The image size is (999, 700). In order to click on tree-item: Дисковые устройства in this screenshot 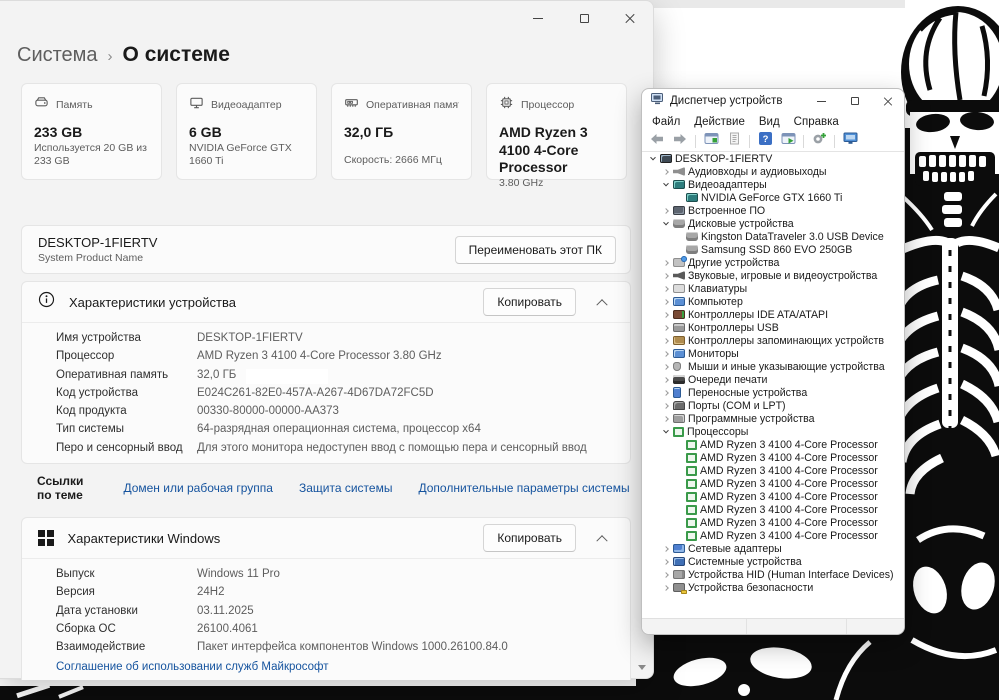, I will do `click(773, 223)`.